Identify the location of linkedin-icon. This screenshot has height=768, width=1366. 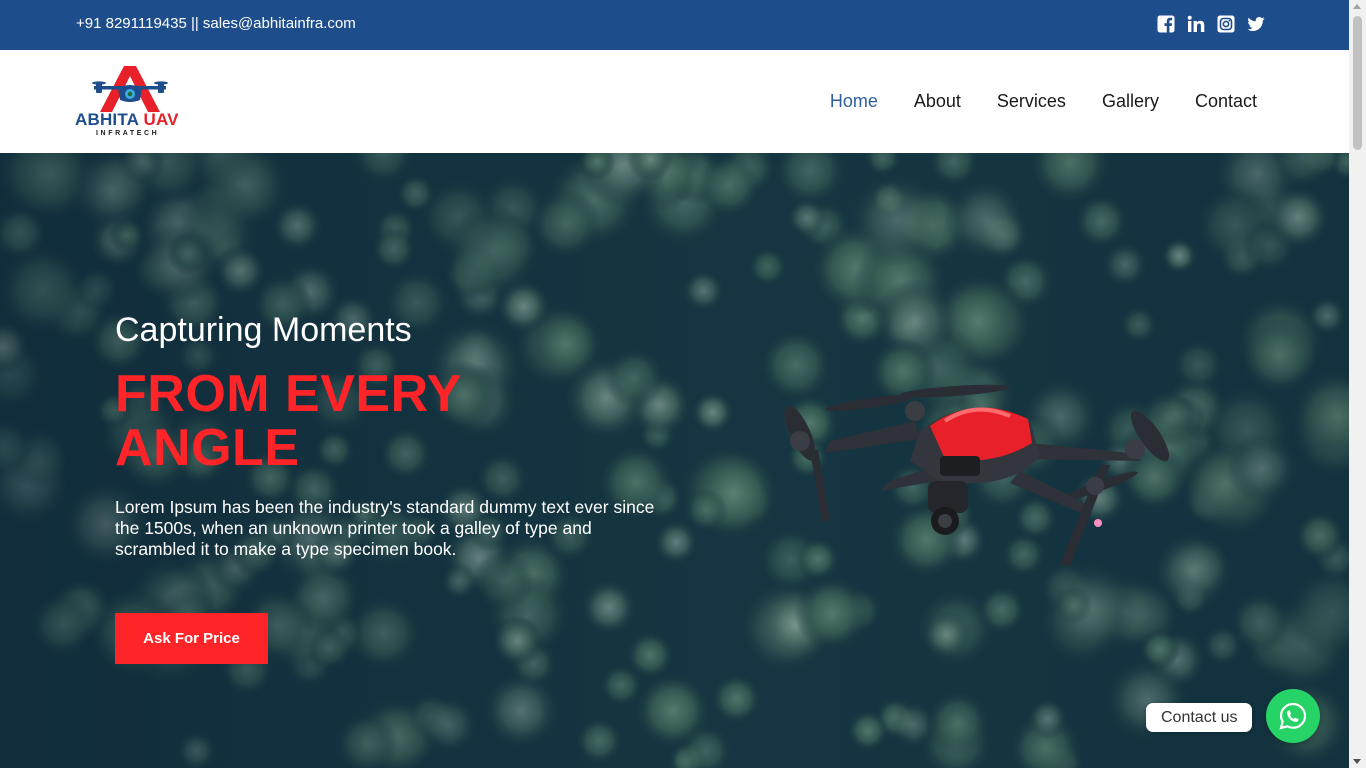
(1196, 24).